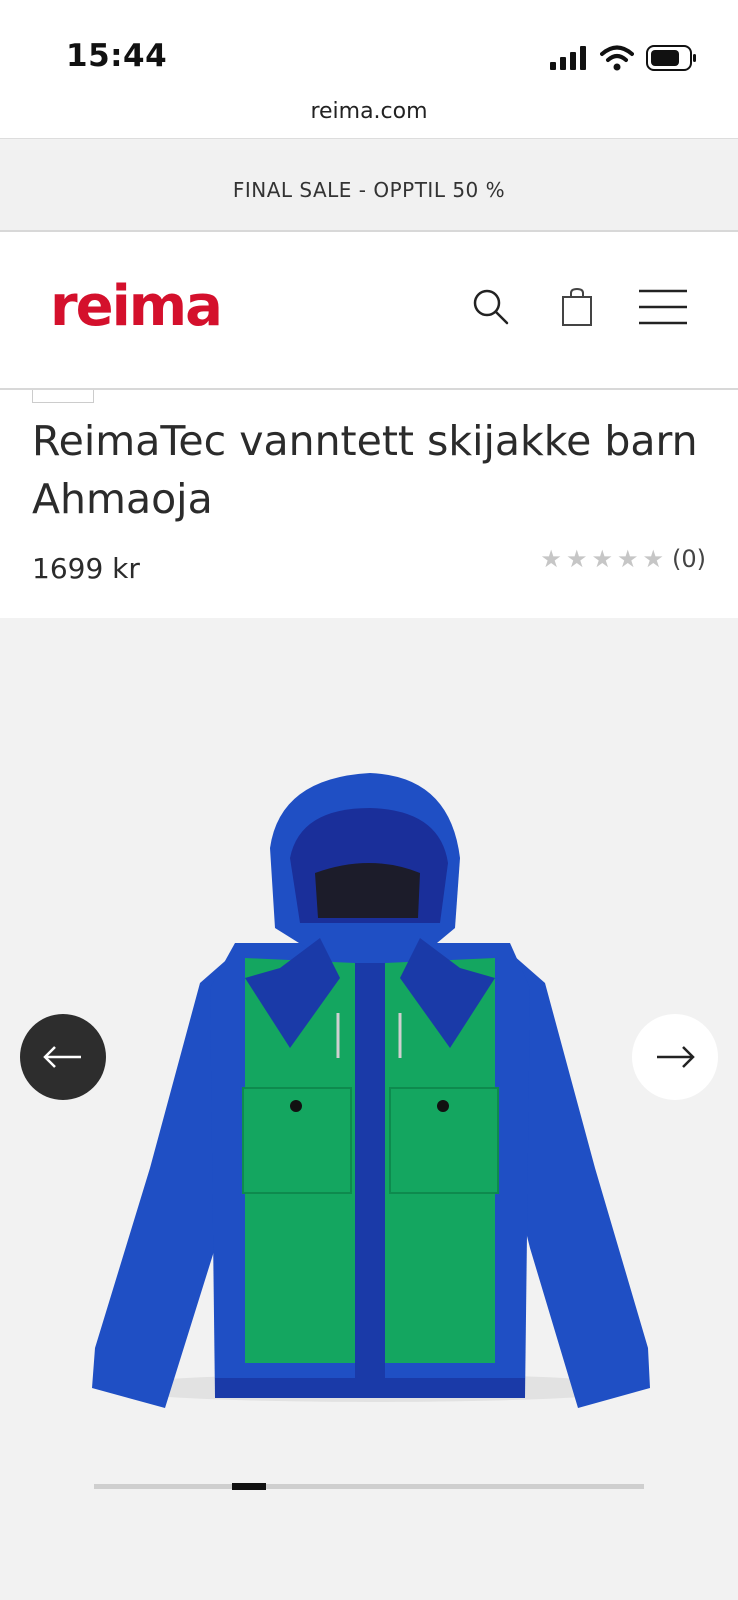 The image size is (738, 1600). I want to click on thumbnail-edge, so click(63, 396).